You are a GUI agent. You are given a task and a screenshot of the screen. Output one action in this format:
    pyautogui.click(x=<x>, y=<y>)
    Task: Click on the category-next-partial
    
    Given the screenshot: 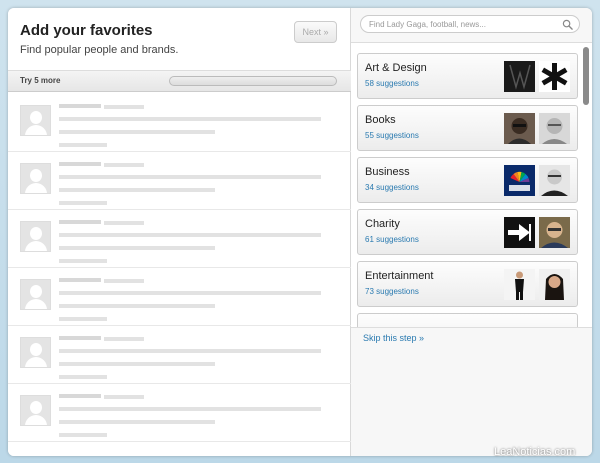 What is the action you would take?
    pyautogui.click(x=467, y=320)
    